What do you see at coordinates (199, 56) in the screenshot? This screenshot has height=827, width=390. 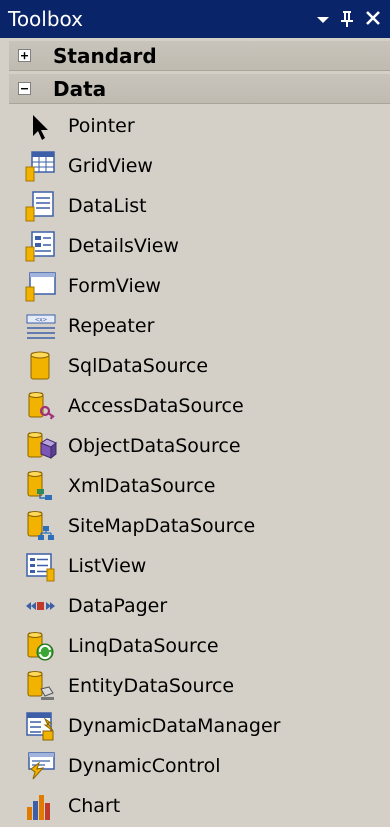 I see `group-header-standard: Standard` at bounding box center [199, 56].